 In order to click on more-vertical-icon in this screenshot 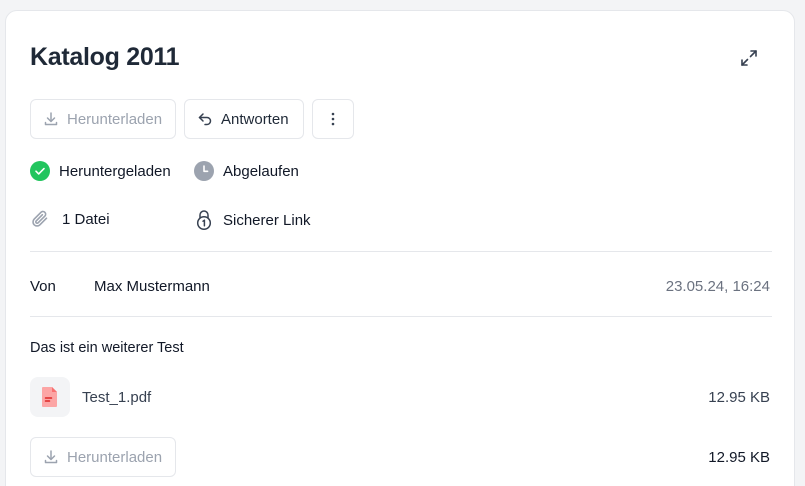, I will do `click(333, 119)`.